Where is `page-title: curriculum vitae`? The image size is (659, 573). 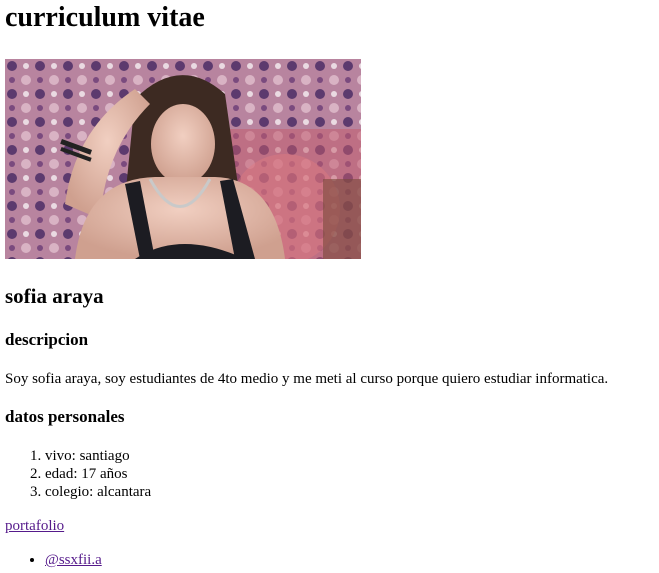 page-title: curriculum vitae is located at coordinates (105, 17).